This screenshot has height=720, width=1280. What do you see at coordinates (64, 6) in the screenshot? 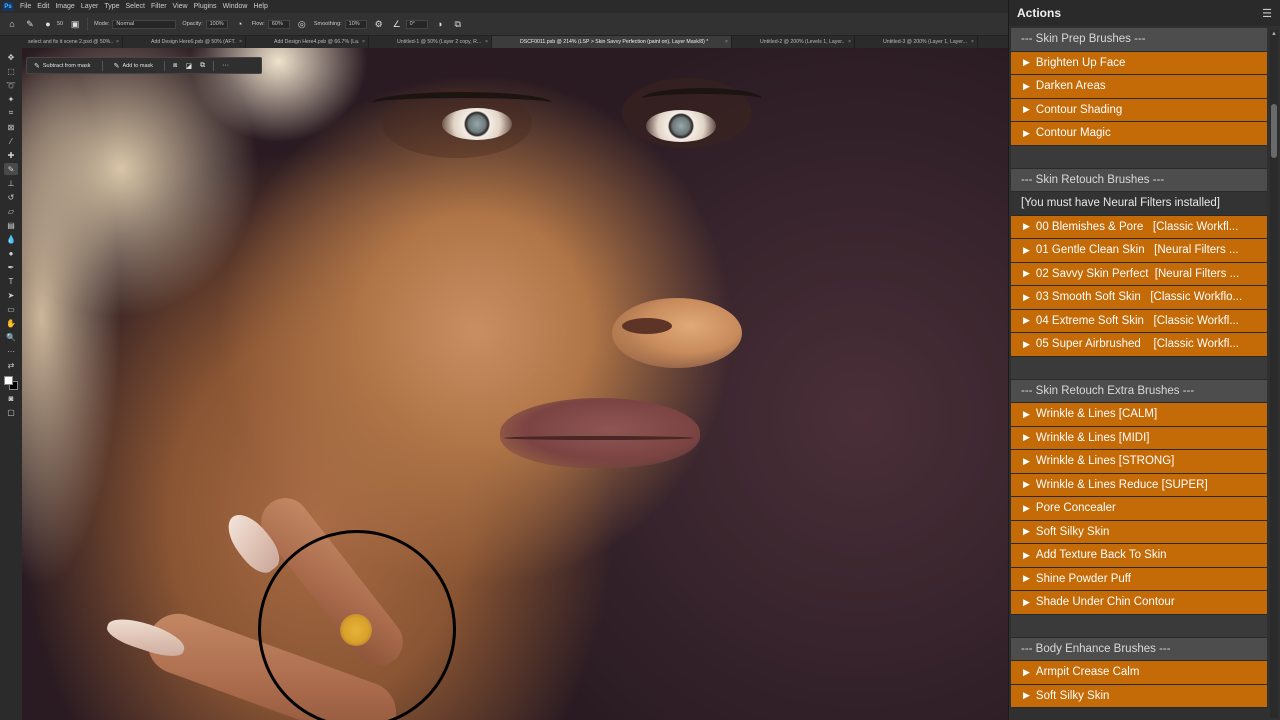
I see `menu-image: Image` at bounding box center [64, 6].